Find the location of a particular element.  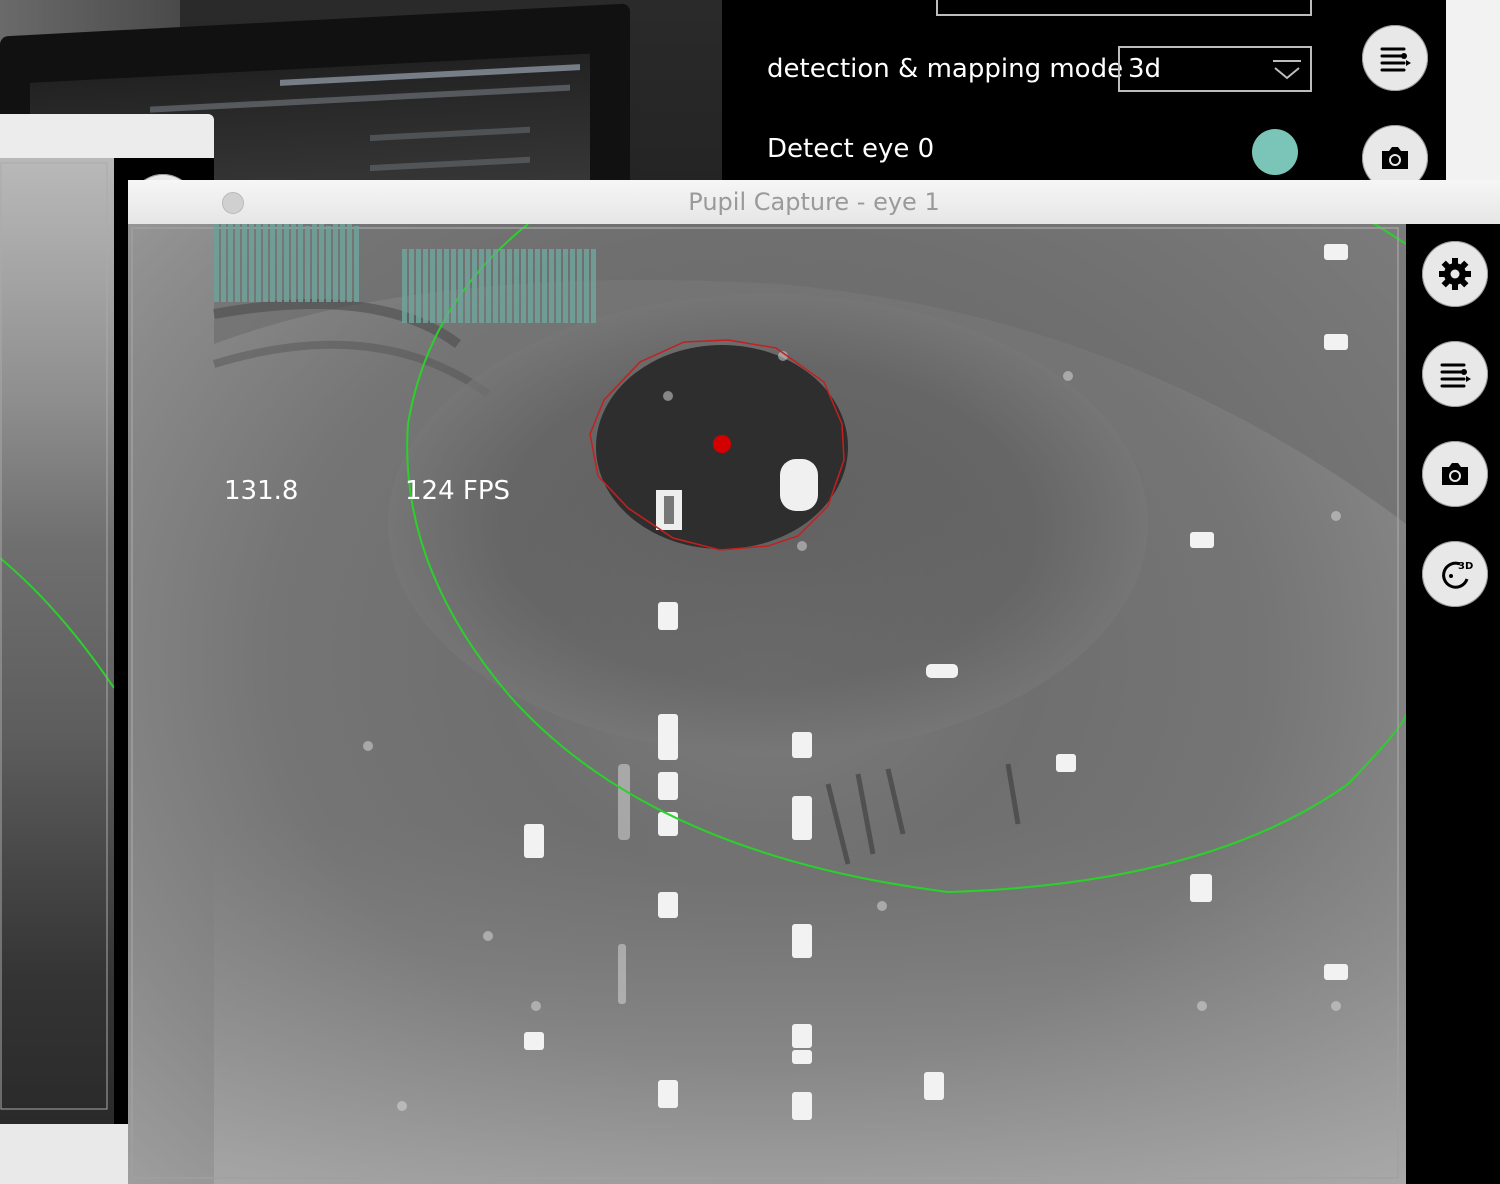

eye0-video is located at coordinates (57, 641).